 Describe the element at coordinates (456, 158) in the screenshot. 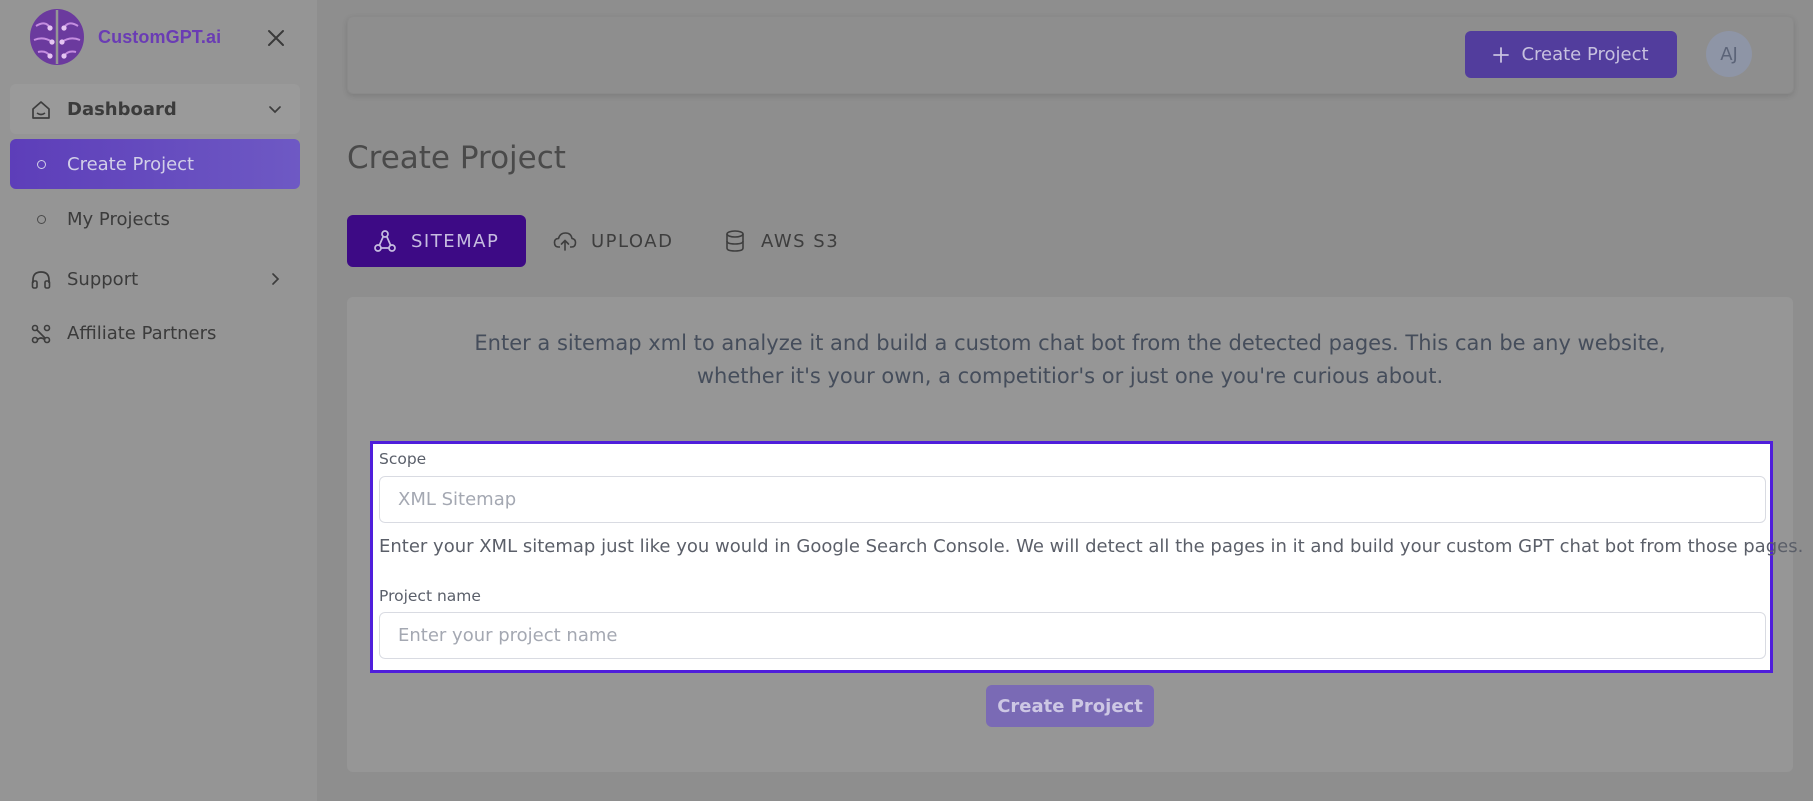

I see `page-title: Create Project` at that location.